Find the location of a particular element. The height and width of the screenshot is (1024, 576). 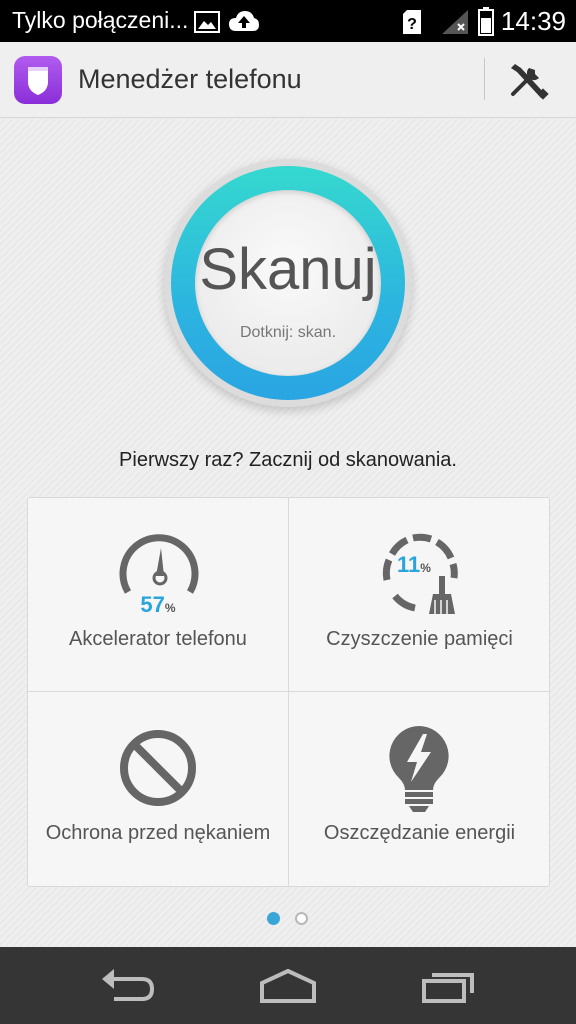

app-bar: Menedżer telefonu is located at coordinates (288, 80).